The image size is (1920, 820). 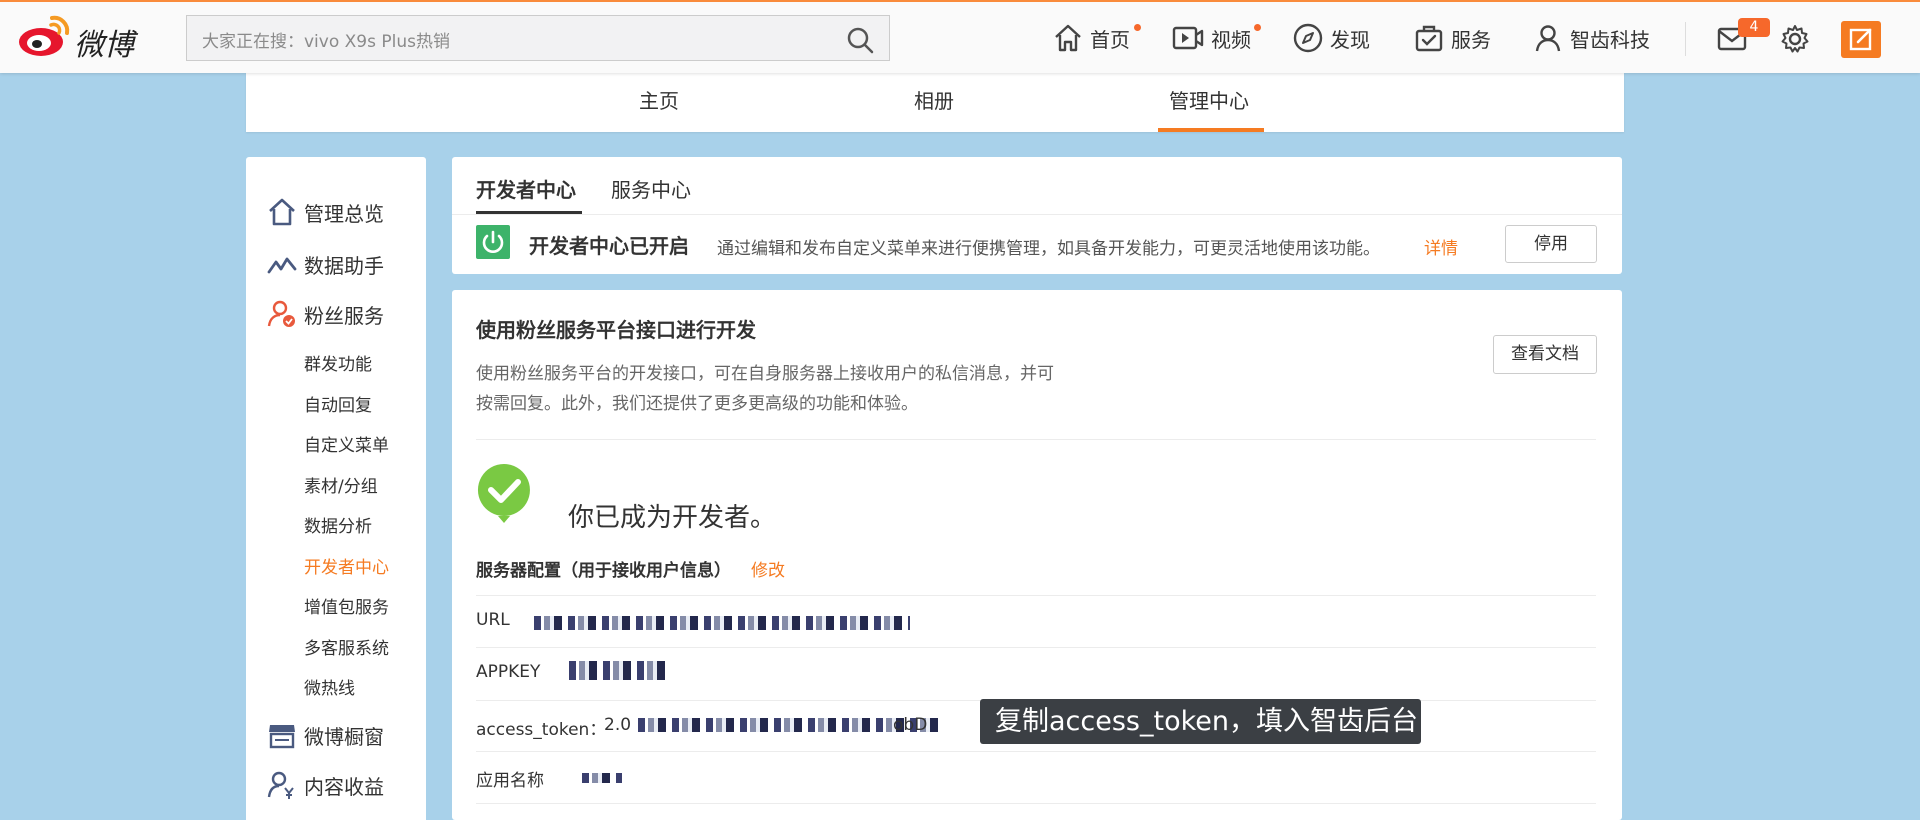 I want to click on nav-discover: 发现, so click(x=1331, y=38).